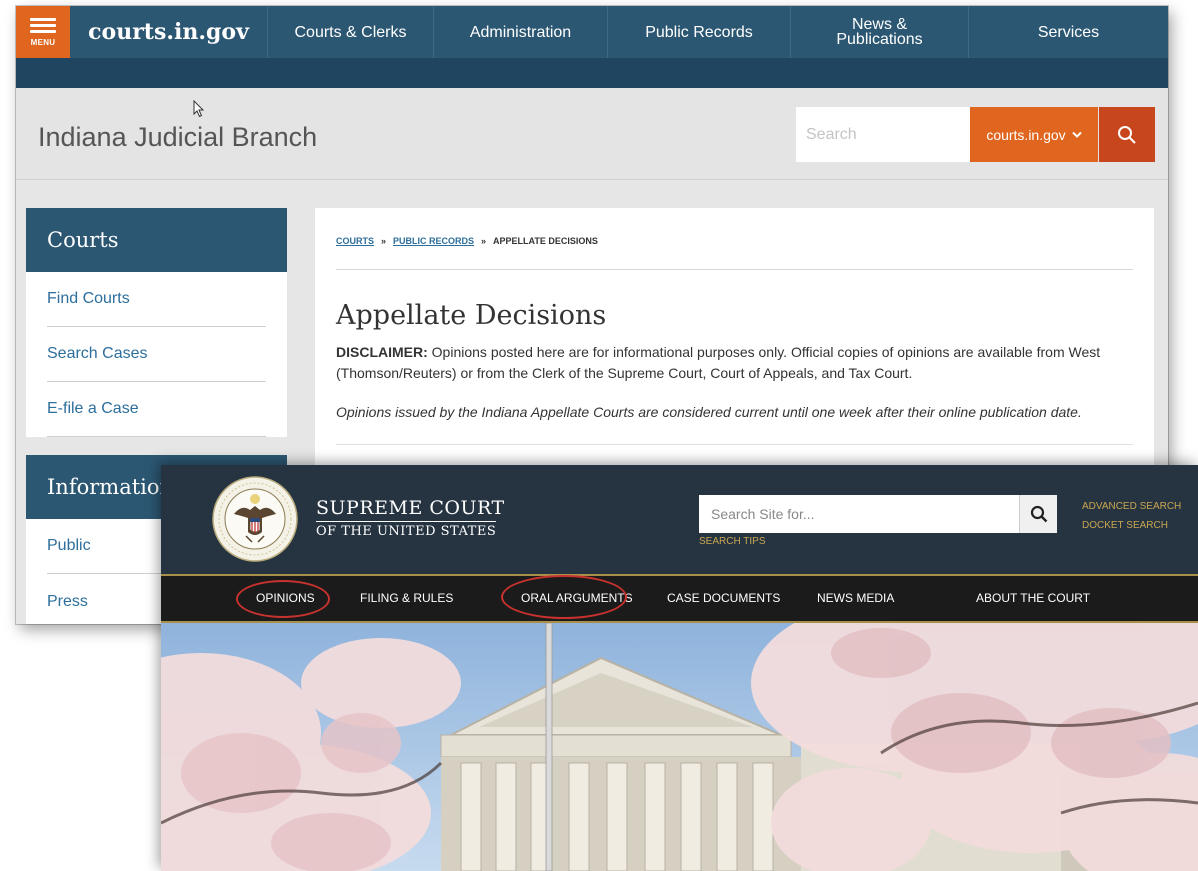 The height and width of the screenshot is (871, 1198). What do you see at coordinates (355, 241) in the screenshot?
I see `breadcrumb-courts: COURTS` at bounding box center [355, 241].